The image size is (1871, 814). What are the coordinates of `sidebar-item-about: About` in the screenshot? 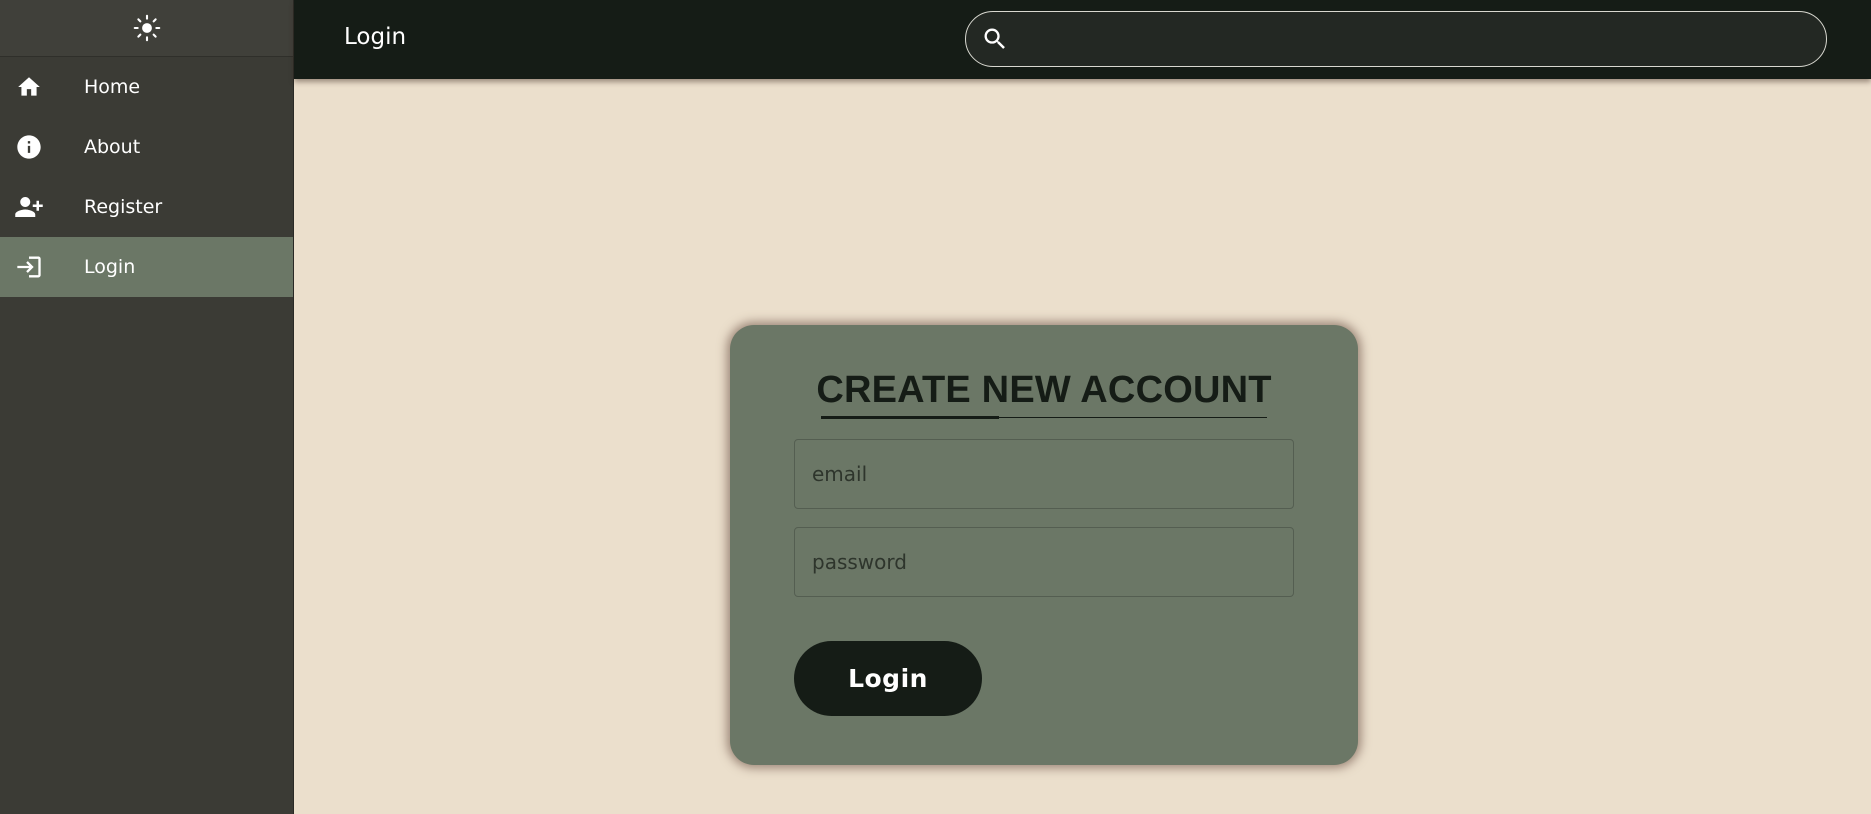 It's located at (146, 147).